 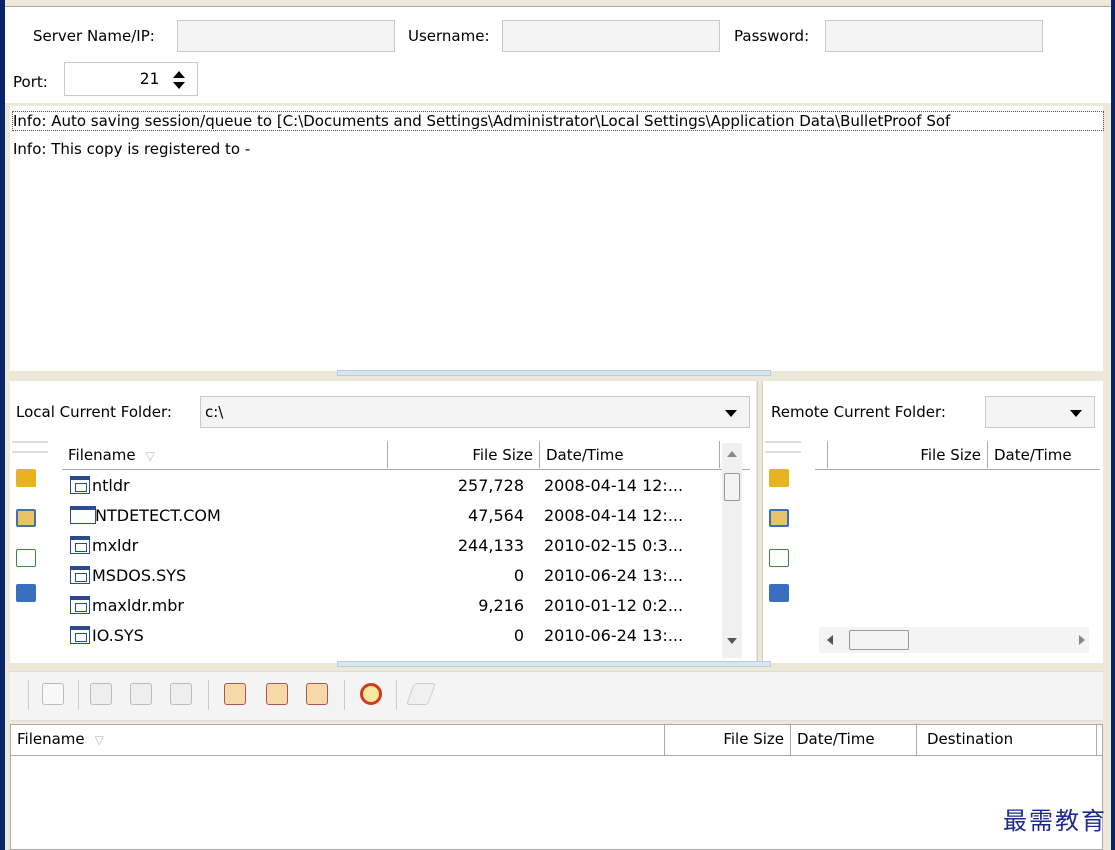 What do you see at coordinates (158, 515) in the screenshot?
I see `file-name: NTDETECT.COM` at bounding box center [158, 515].